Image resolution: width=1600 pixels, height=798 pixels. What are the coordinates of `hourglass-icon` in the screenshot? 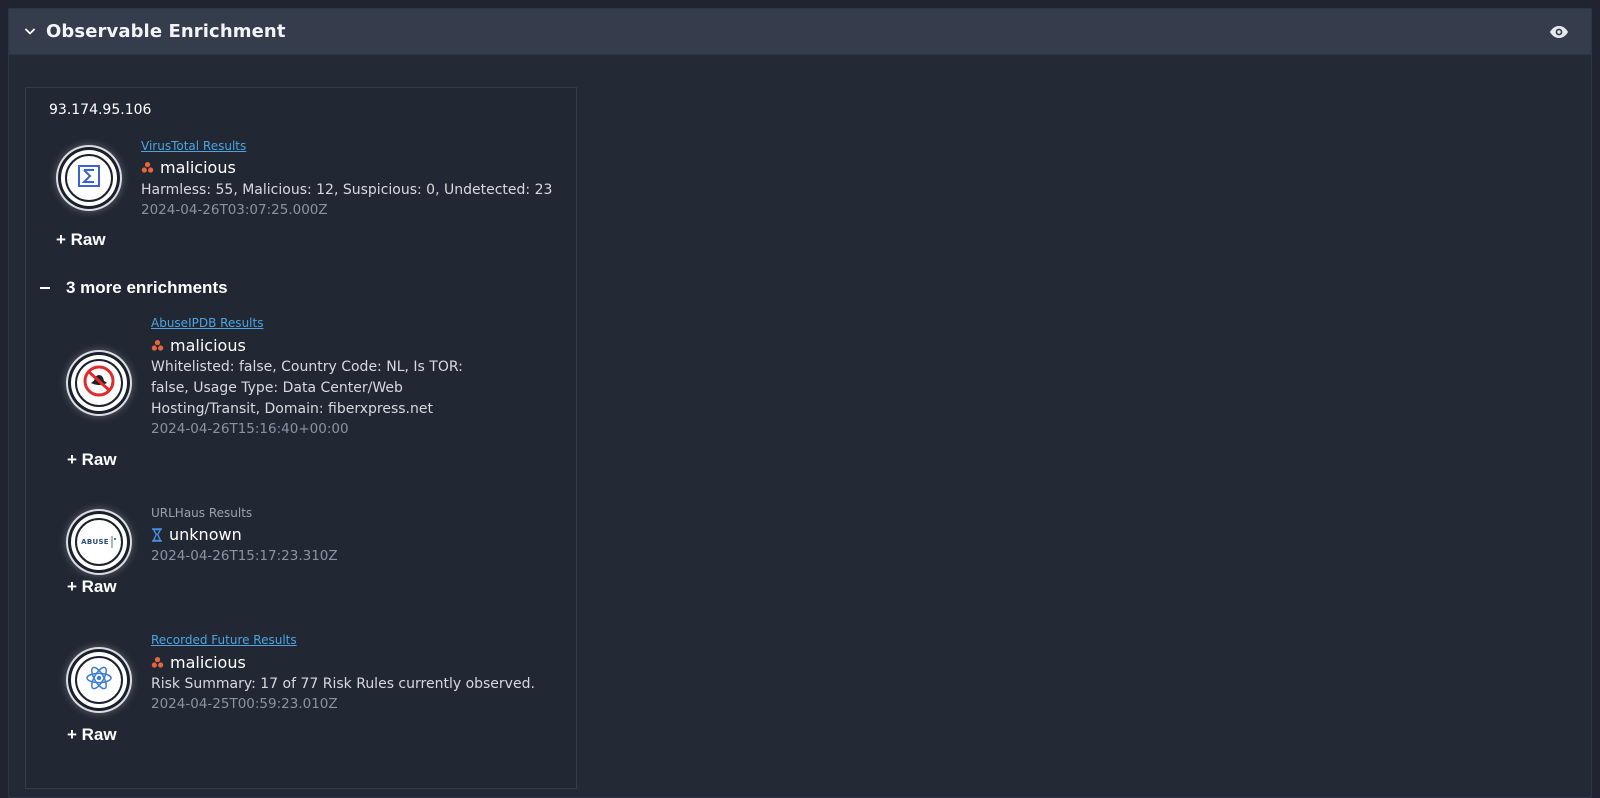 It's located at (157, 534).